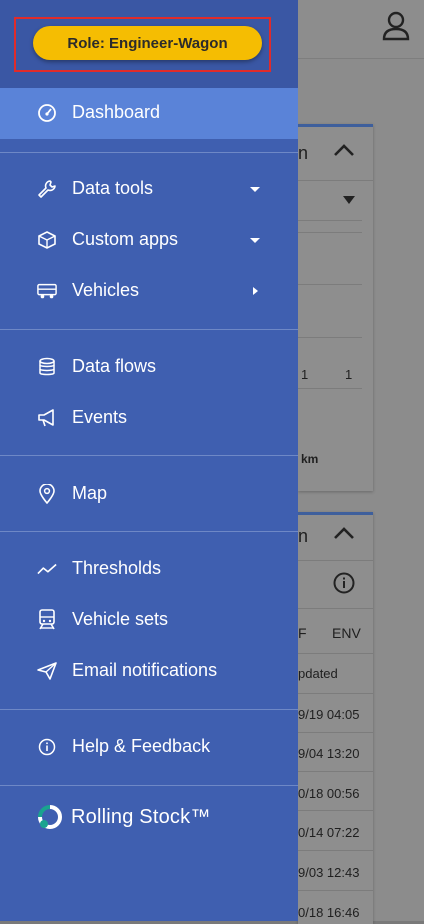 Image resolution: width=424 pixels, height=924 pixels. I want to click on table-cell-timestamp: 0/18 16:46, so click(329, 912).